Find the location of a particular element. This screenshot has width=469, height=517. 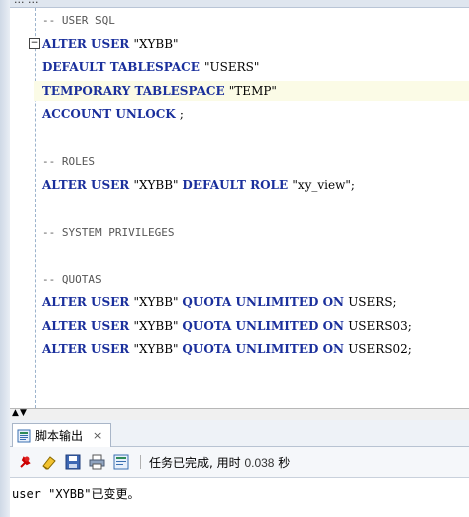

sql-comment: -- QUOTAS is located at coordinates (72, 279).